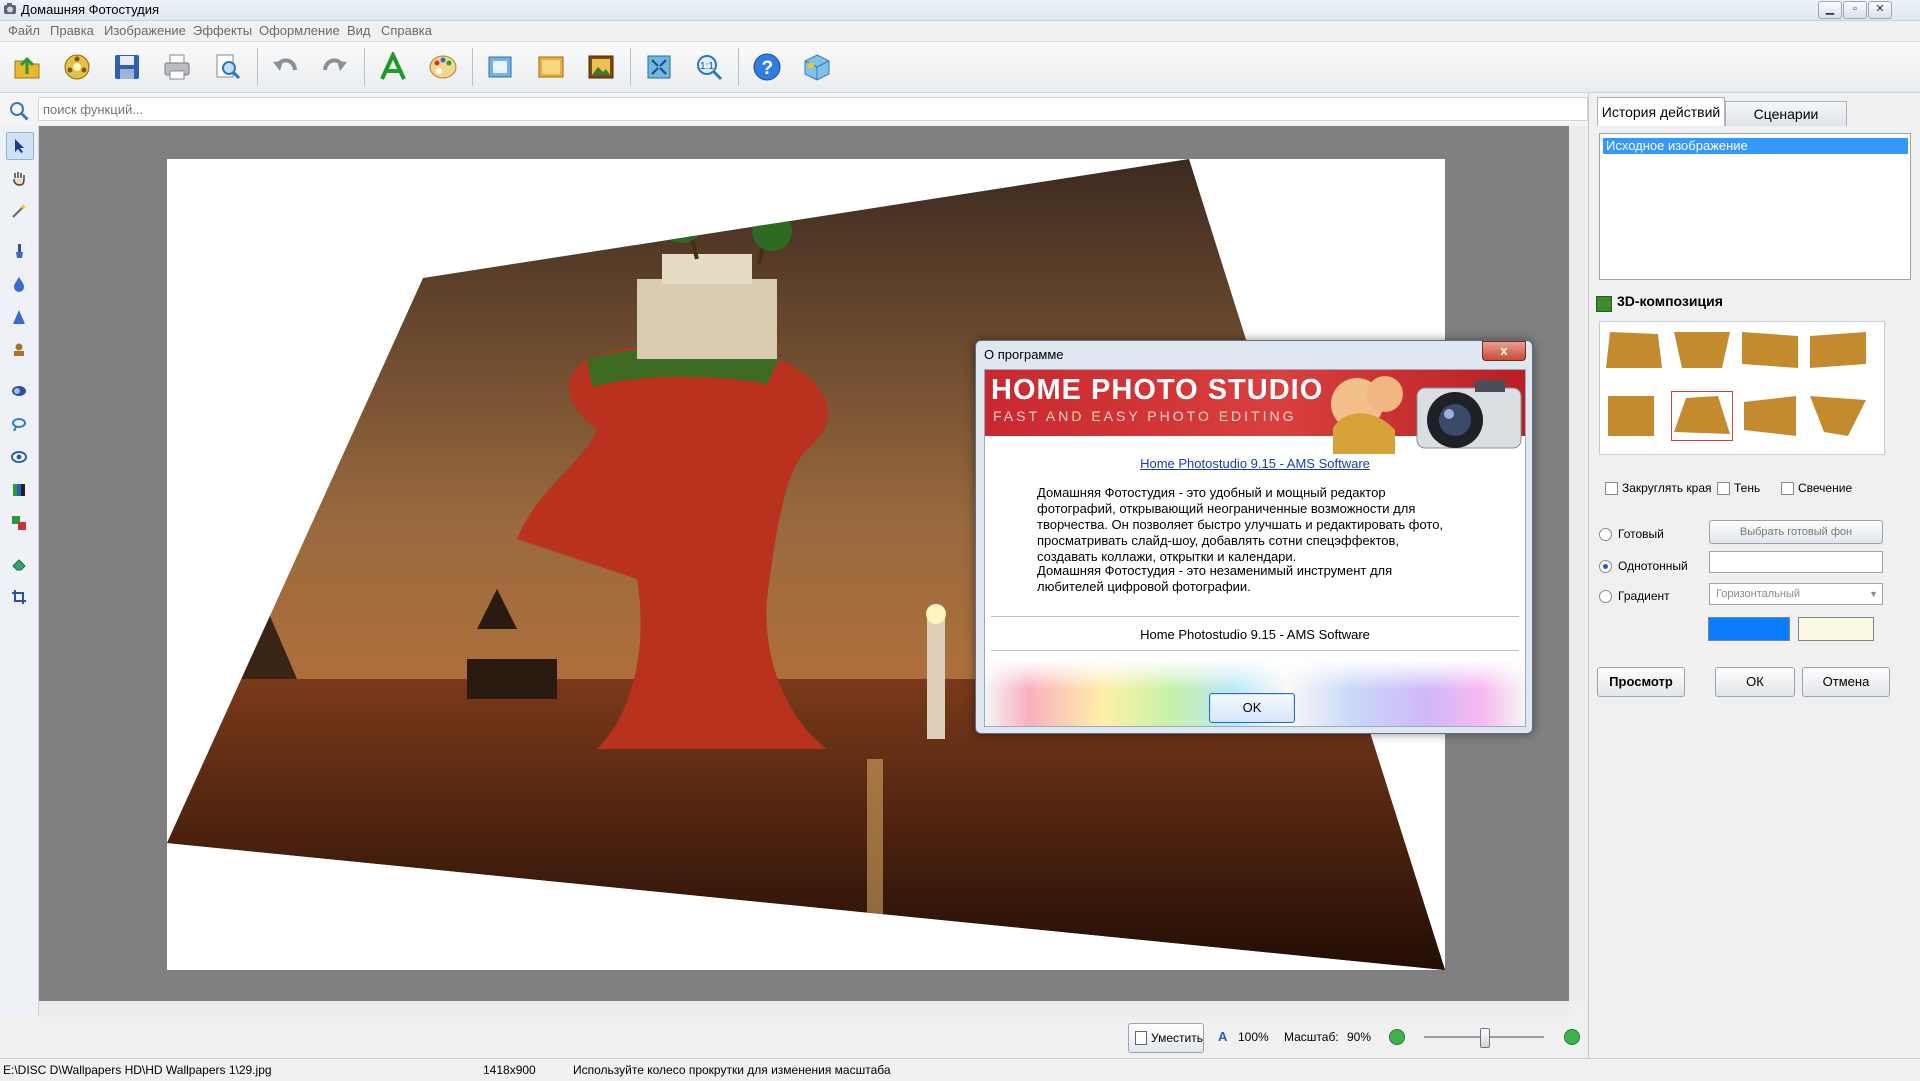  Describe the element at coordinates (1643, 566) in the screenshot. I see `bg-solid-option: Однотонный` at that location.